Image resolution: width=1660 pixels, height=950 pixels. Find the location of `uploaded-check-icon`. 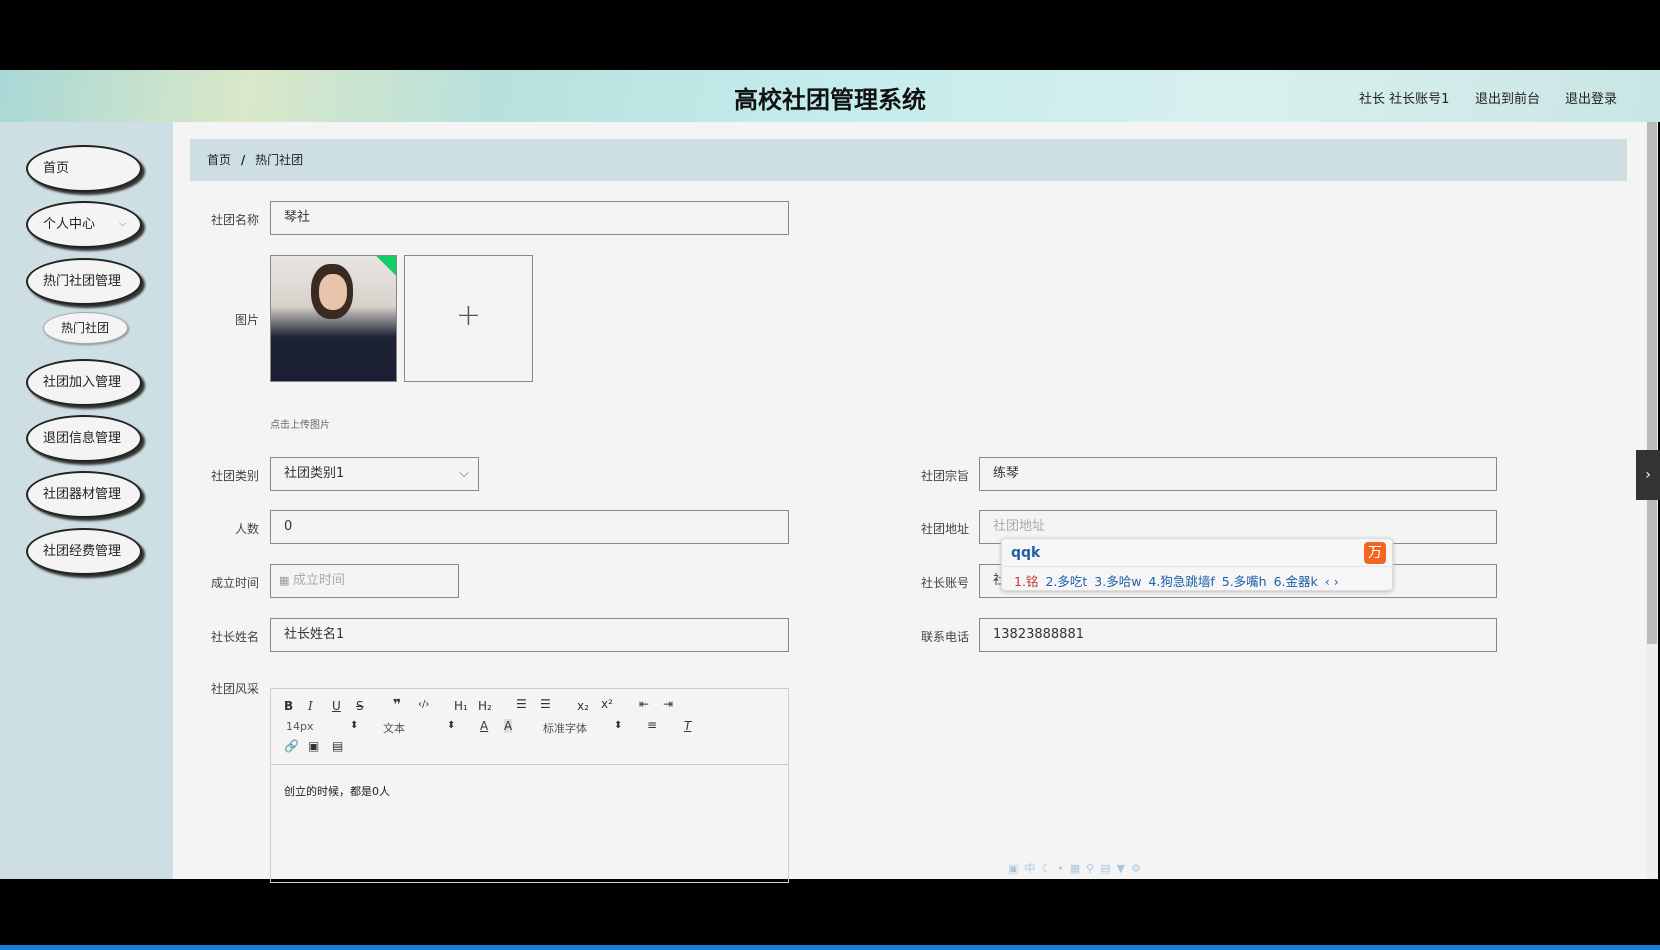

uploaded-check-icon is located at coordinates (386, 266).